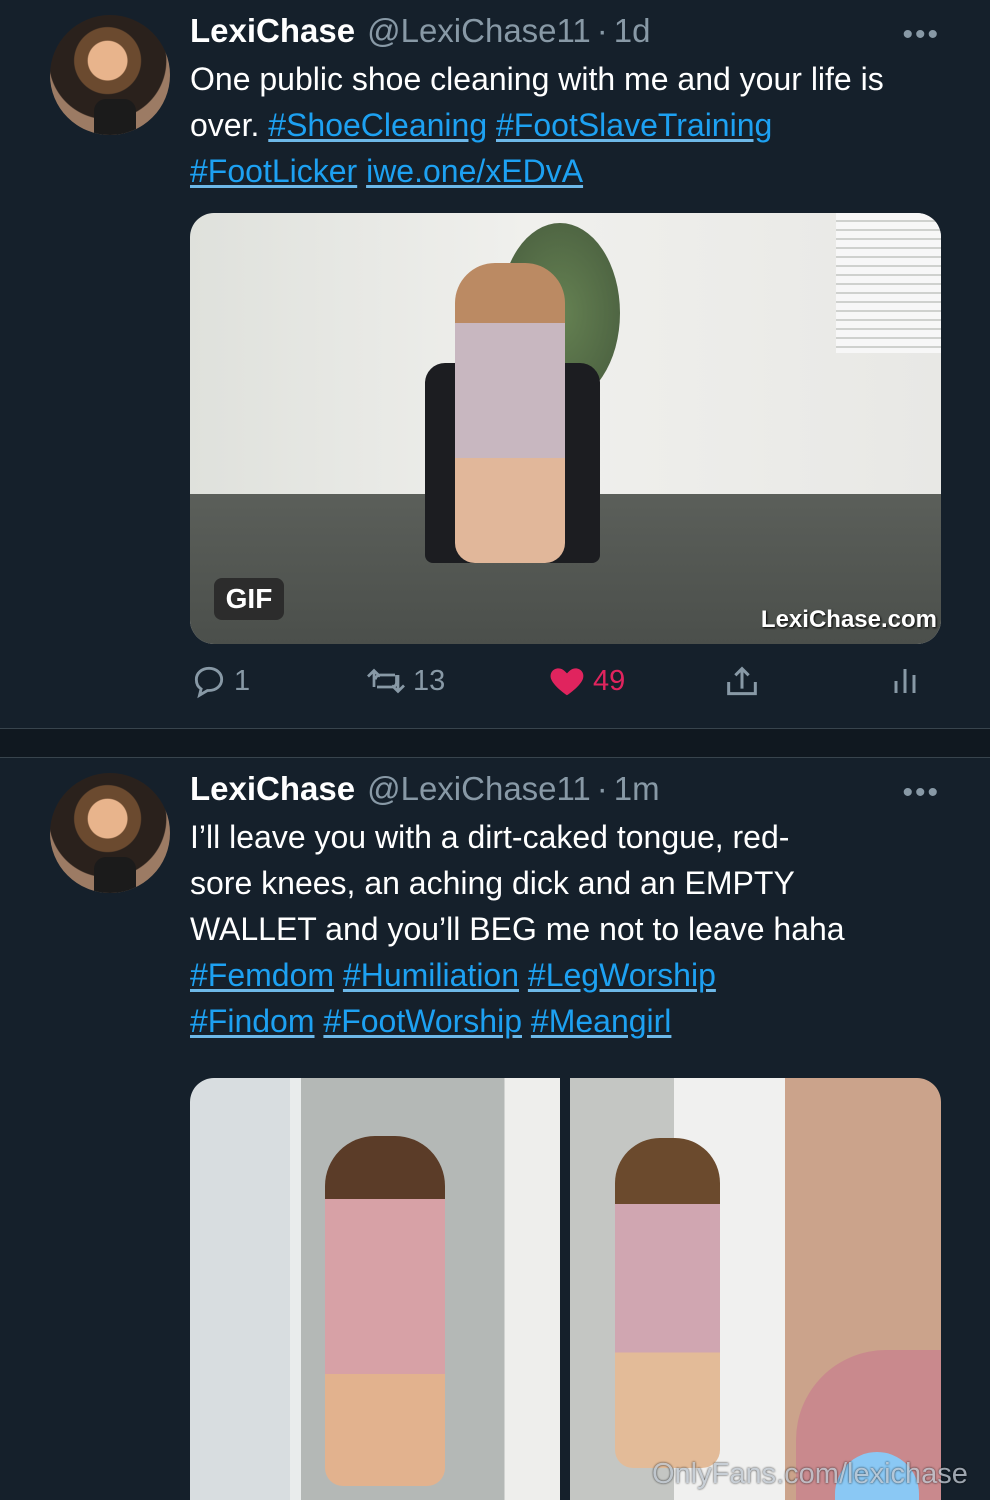 The width and height of the screenshot is (990, 1500). I want to click on tweet-time: 1m, so click(637, 789).